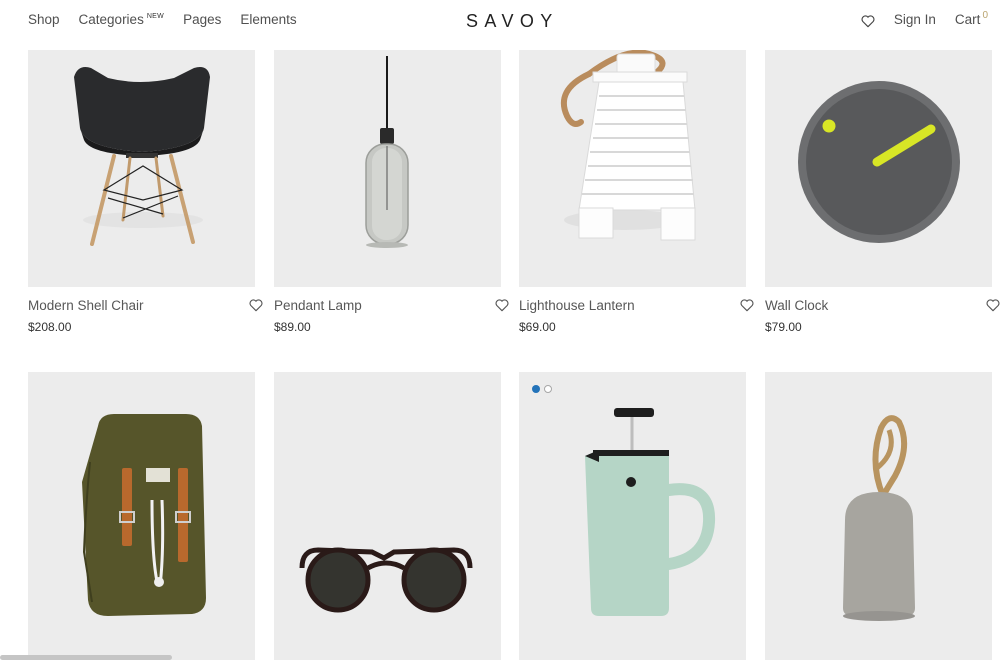 The height and width of the screenshot is (660, 1000). Describe the element at coordinates (783, 327) in the screenshot. I see `product-price: $79.00` at that location.